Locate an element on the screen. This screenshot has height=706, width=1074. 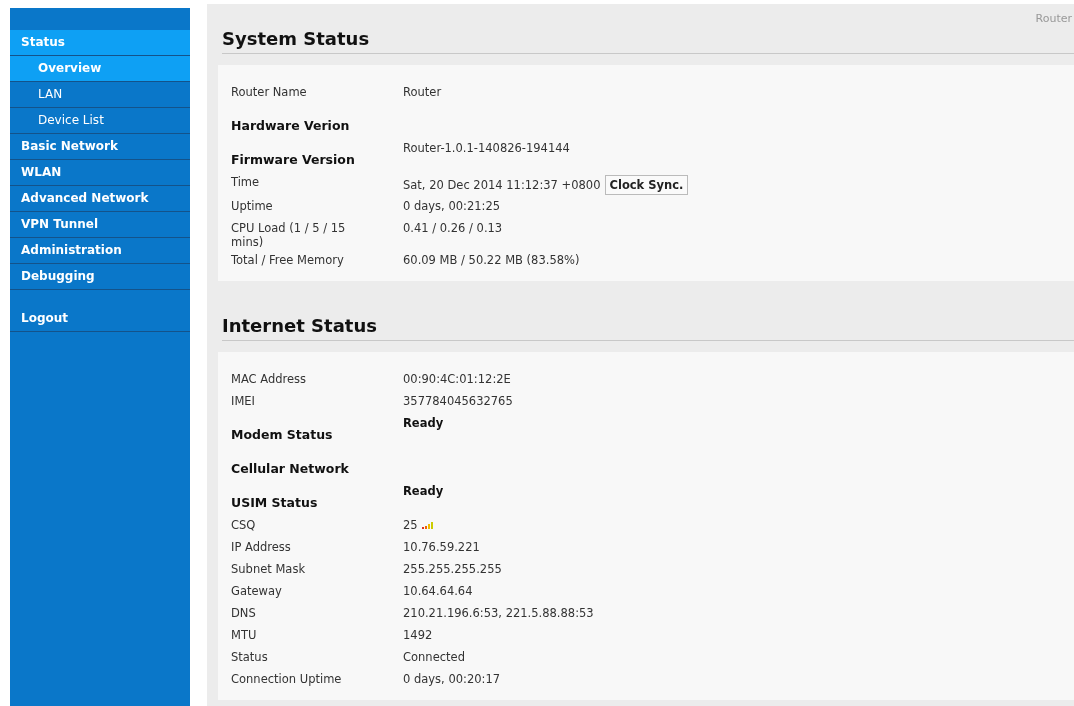
field-value: 1492 is located at coordinates (418, 635).